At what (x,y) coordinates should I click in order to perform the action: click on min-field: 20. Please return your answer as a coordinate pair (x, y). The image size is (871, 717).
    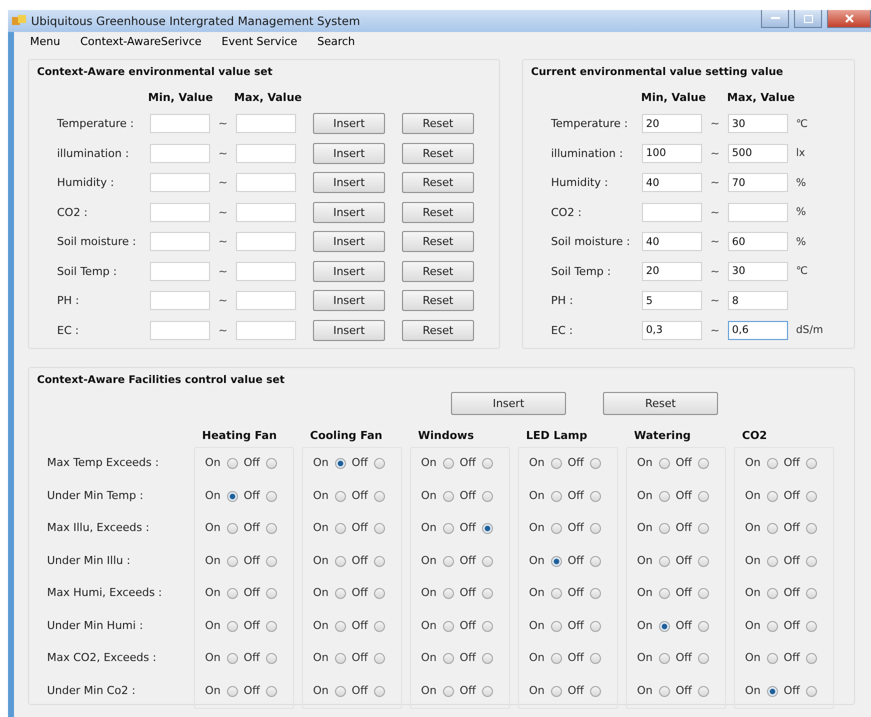
    Looking at the image, I should click on (672, 271).